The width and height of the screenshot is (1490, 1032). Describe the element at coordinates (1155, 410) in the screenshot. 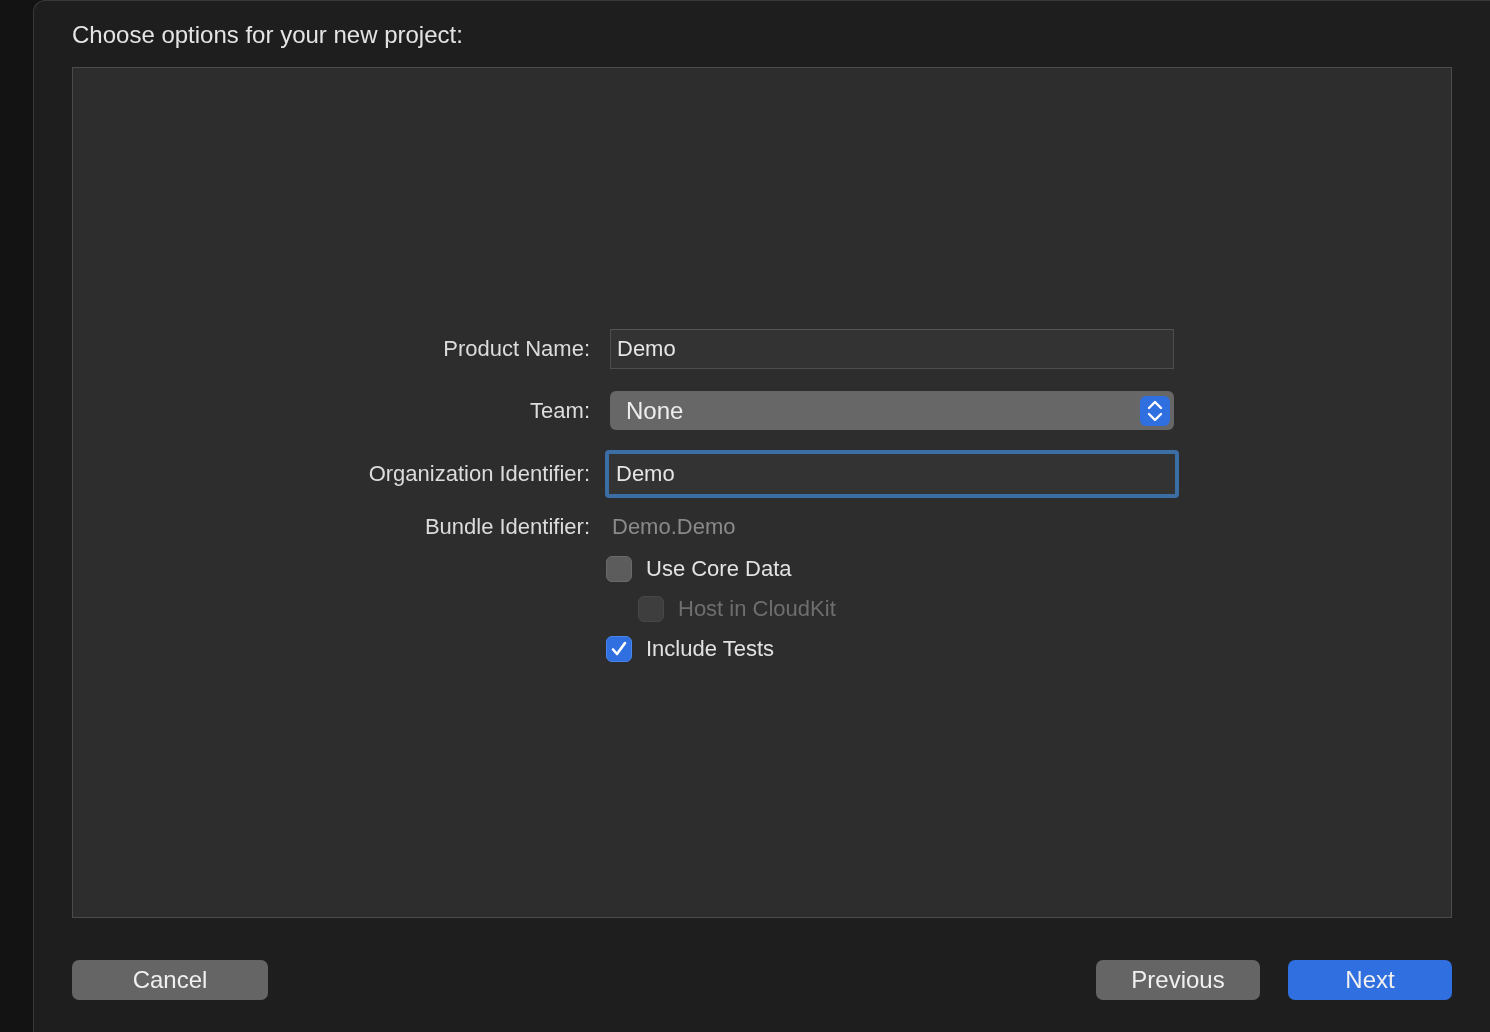

I see `stepper-icon` at that location.